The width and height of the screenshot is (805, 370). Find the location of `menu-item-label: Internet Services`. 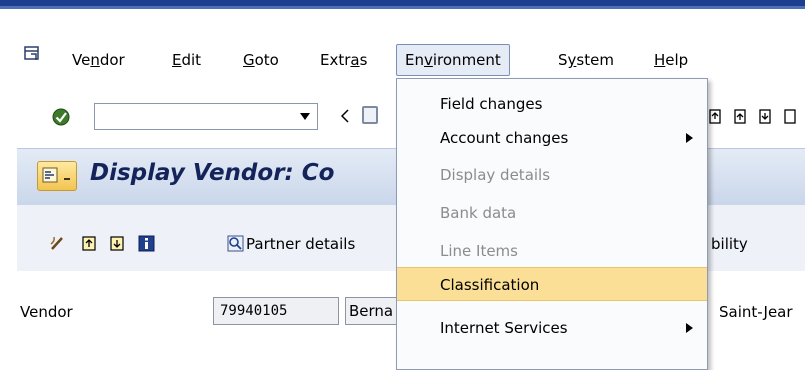

menu-item-label: Internet Services is located at coordinates (504, 328).